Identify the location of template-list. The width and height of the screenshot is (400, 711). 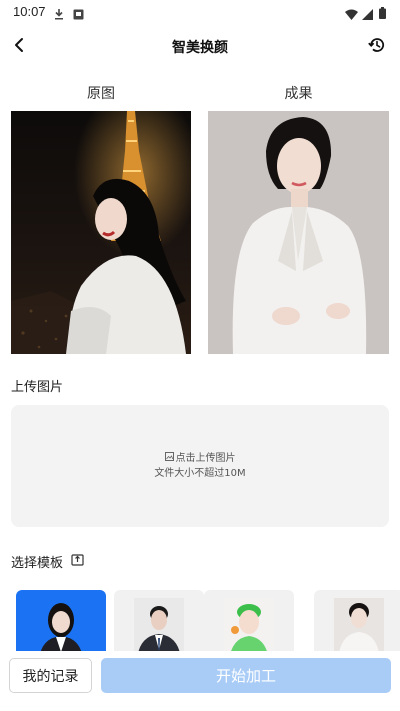
(208, 625).